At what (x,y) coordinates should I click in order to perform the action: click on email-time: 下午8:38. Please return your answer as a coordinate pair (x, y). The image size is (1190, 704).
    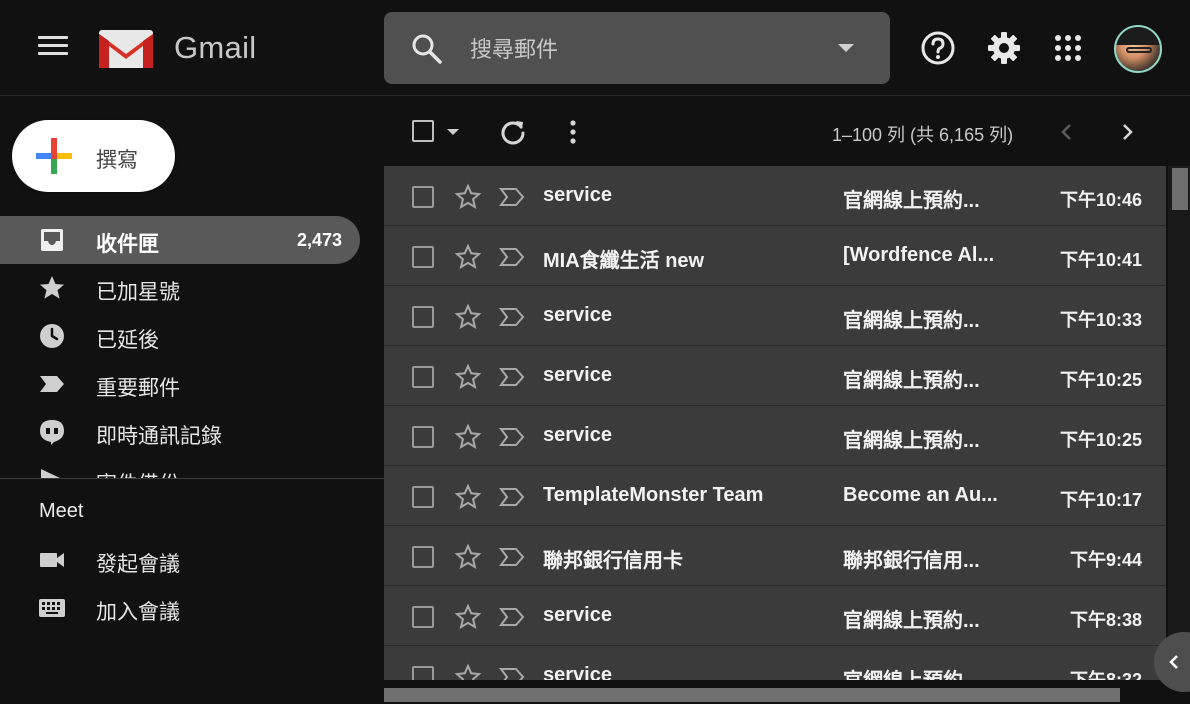
    Looking at the image, I should click on (1105, 620).